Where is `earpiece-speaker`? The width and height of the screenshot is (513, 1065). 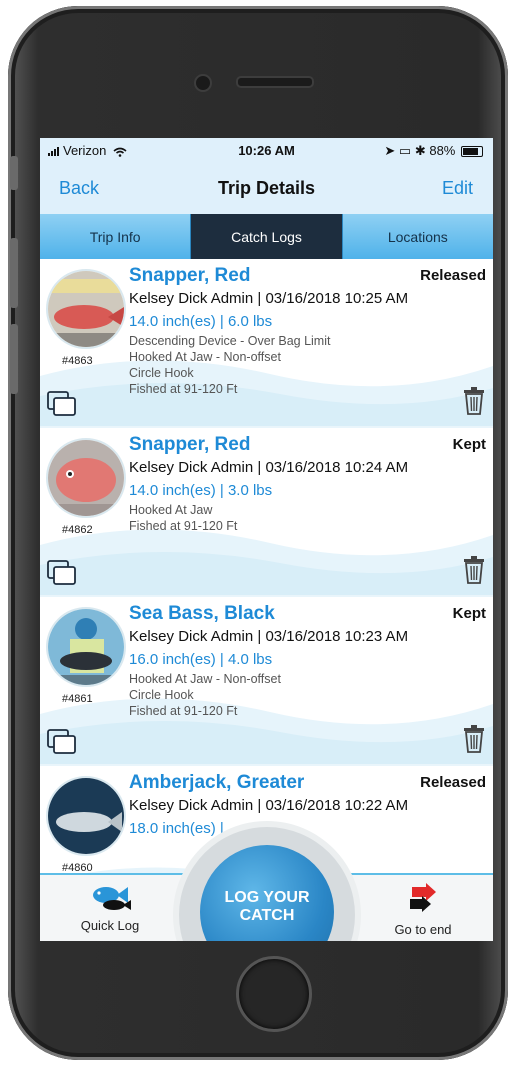 earpiece-speaker is located at coordinates (275, 82).